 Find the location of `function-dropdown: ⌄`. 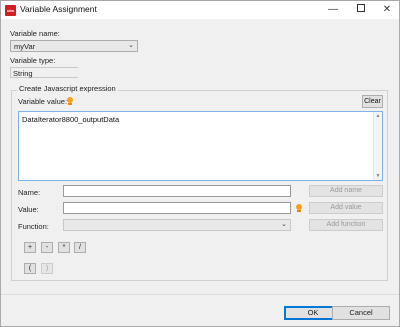

function-dropdown: ⌄ is located at coordinates (177, 225).